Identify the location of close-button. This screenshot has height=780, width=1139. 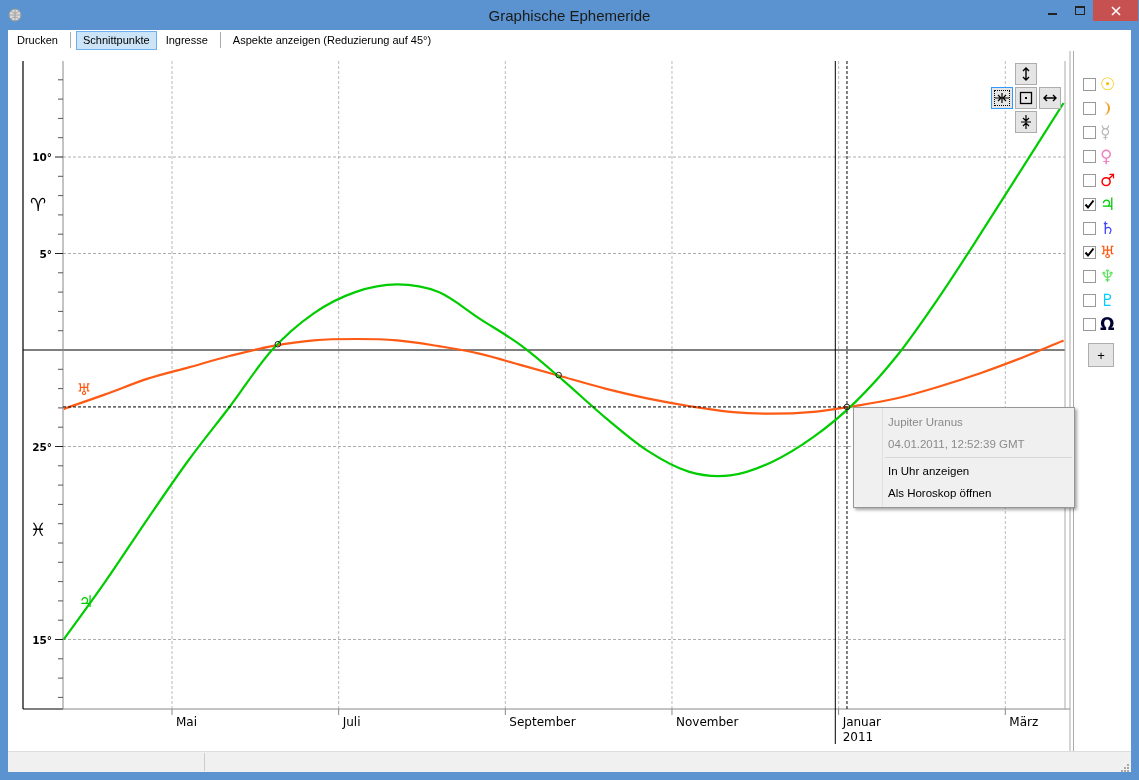
(1115, 10).